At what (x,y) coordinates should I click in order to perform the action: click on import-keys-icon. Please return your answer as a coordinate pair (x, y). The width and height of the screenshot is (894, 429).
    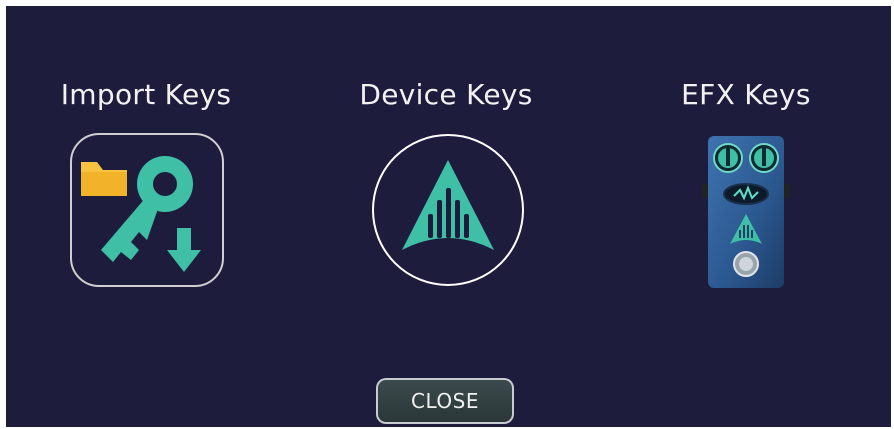
    Looking at the image, I should click on (147, 210).